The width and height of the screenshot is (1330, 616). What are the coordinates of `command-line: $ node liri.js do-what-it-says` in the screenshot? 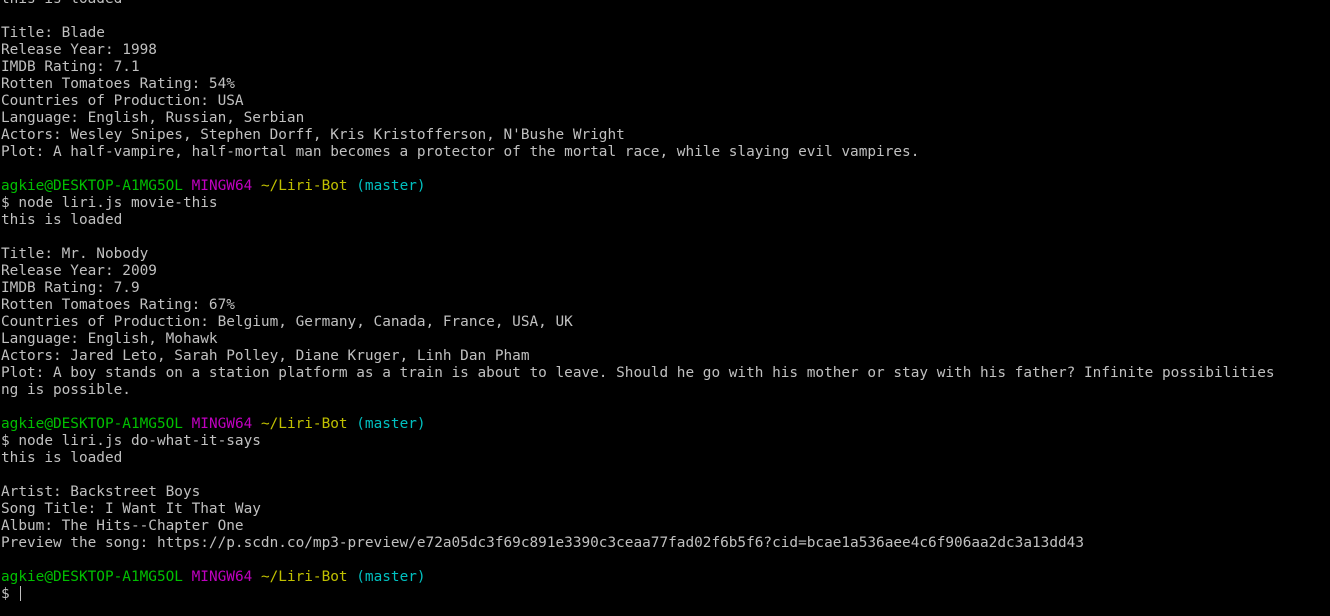 It's located at (131, 441).